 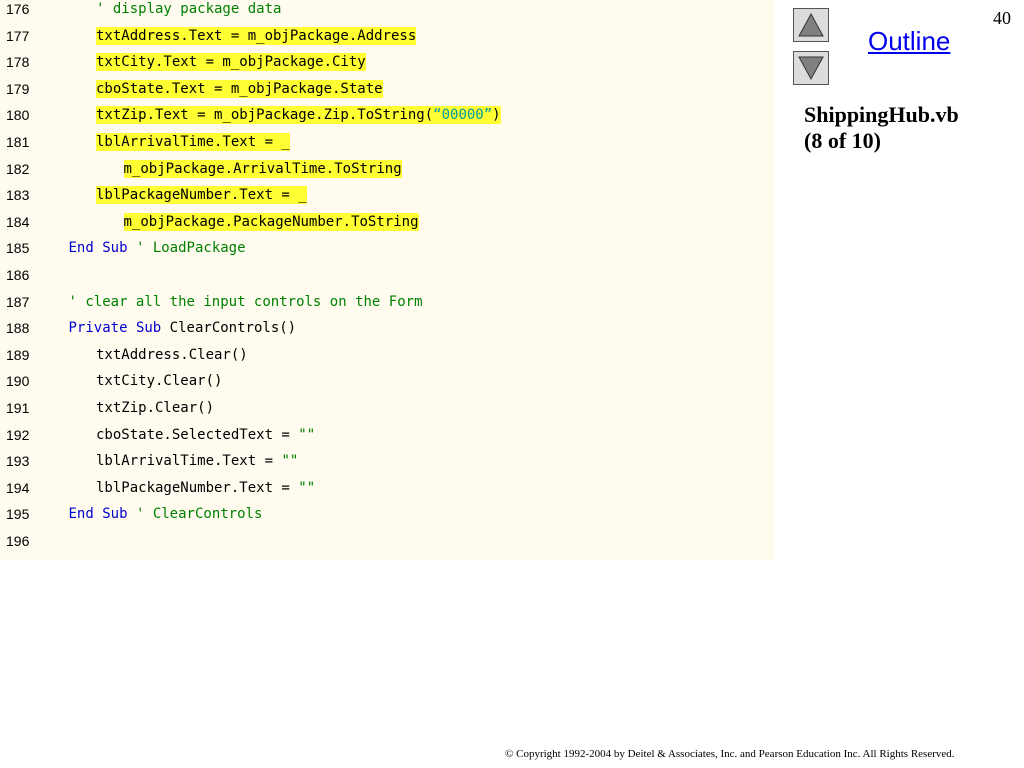 I want to click on outline-link: Outline, so click(x=909, y=41).